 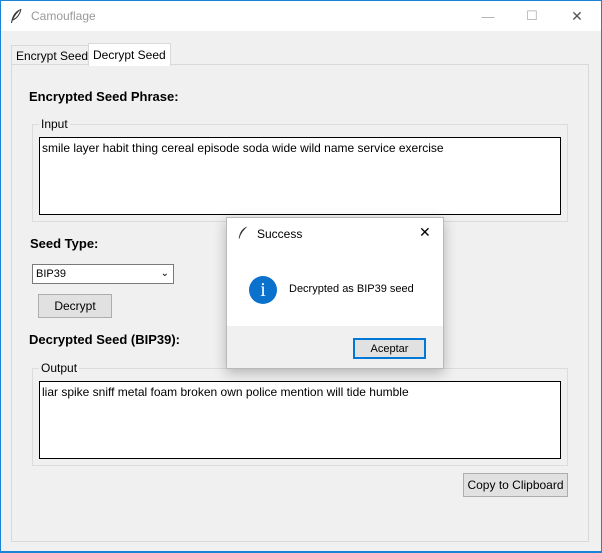 I want to click on decrypted-seed-heading: Decrypted Seed (BIP39):, so click(x=104, y=339).